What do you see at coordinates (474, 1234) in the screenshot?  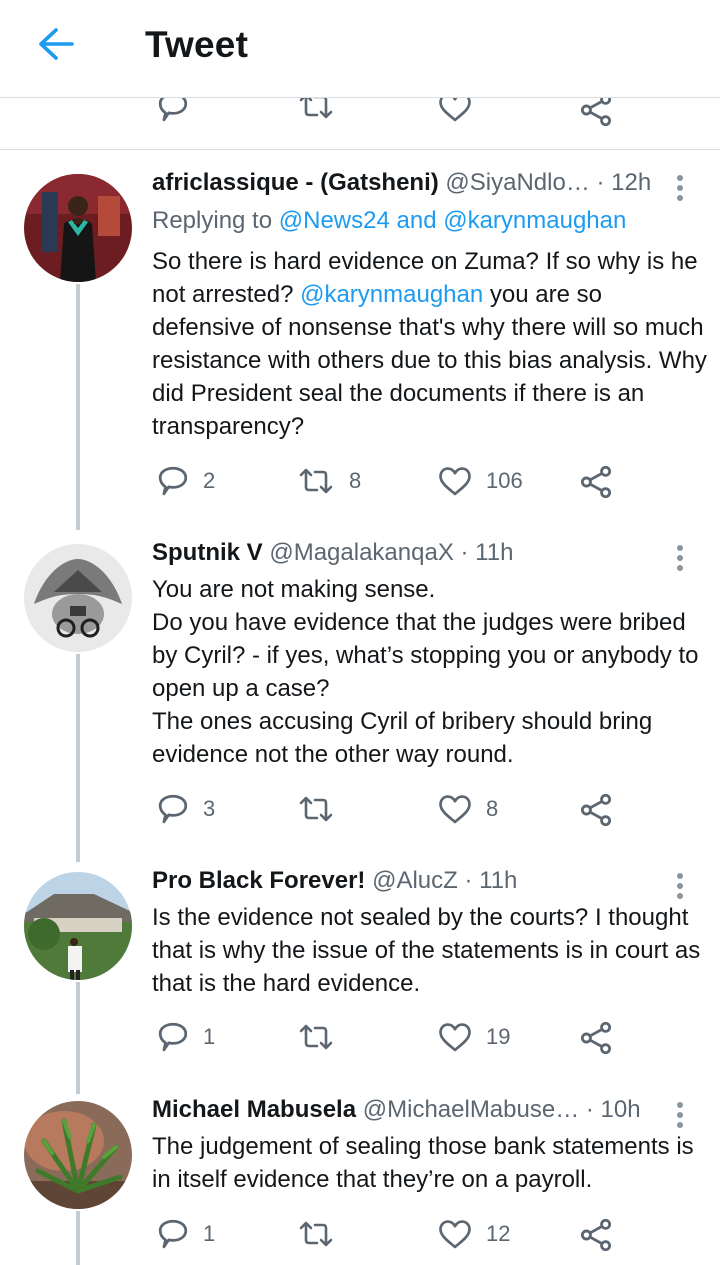 I see `like-button: 12` at bounding box center [474, 1234].